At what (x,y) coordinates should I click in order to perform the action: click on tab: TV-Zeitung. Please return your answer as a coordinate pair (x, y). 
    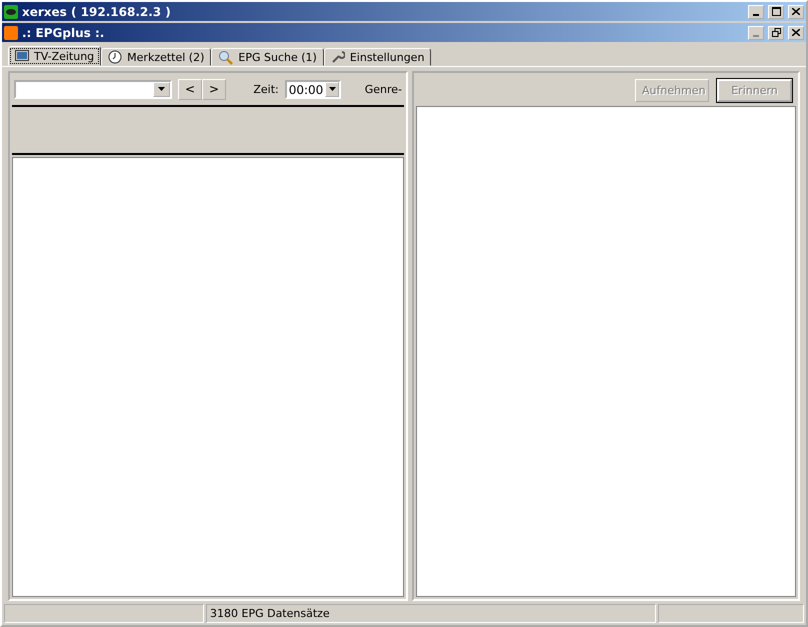
    Looking at the image, I should click on (55, 56).